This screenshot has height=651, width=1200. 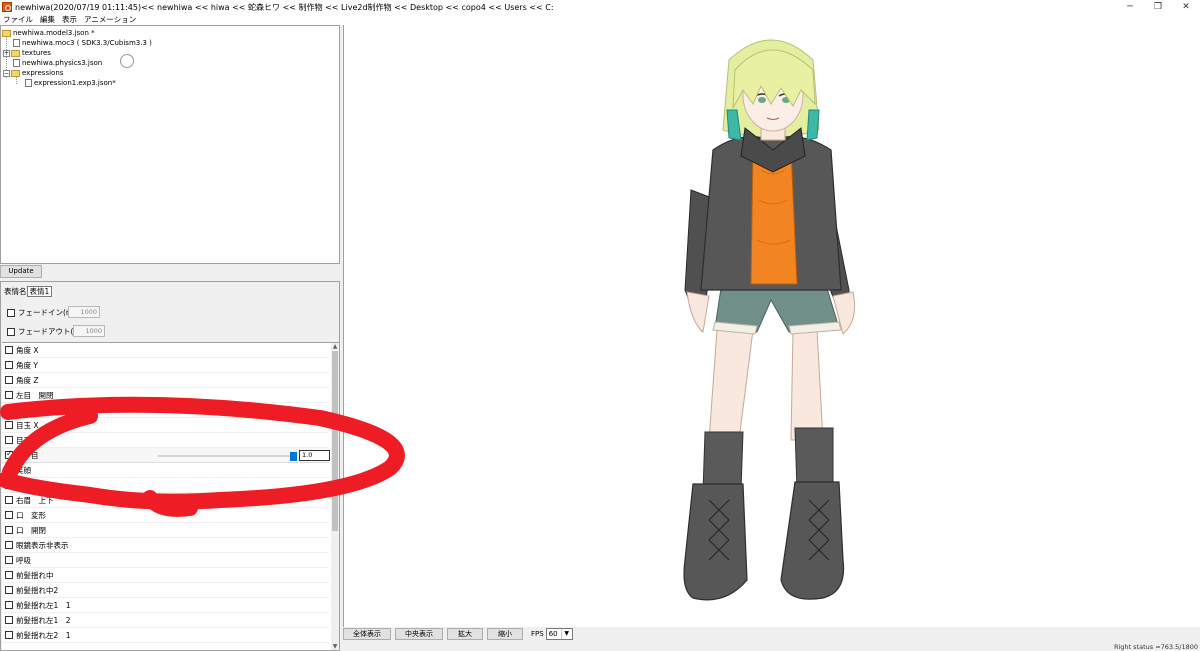 I want to click on param-row: 笑顔, so click(x=165, y=470).